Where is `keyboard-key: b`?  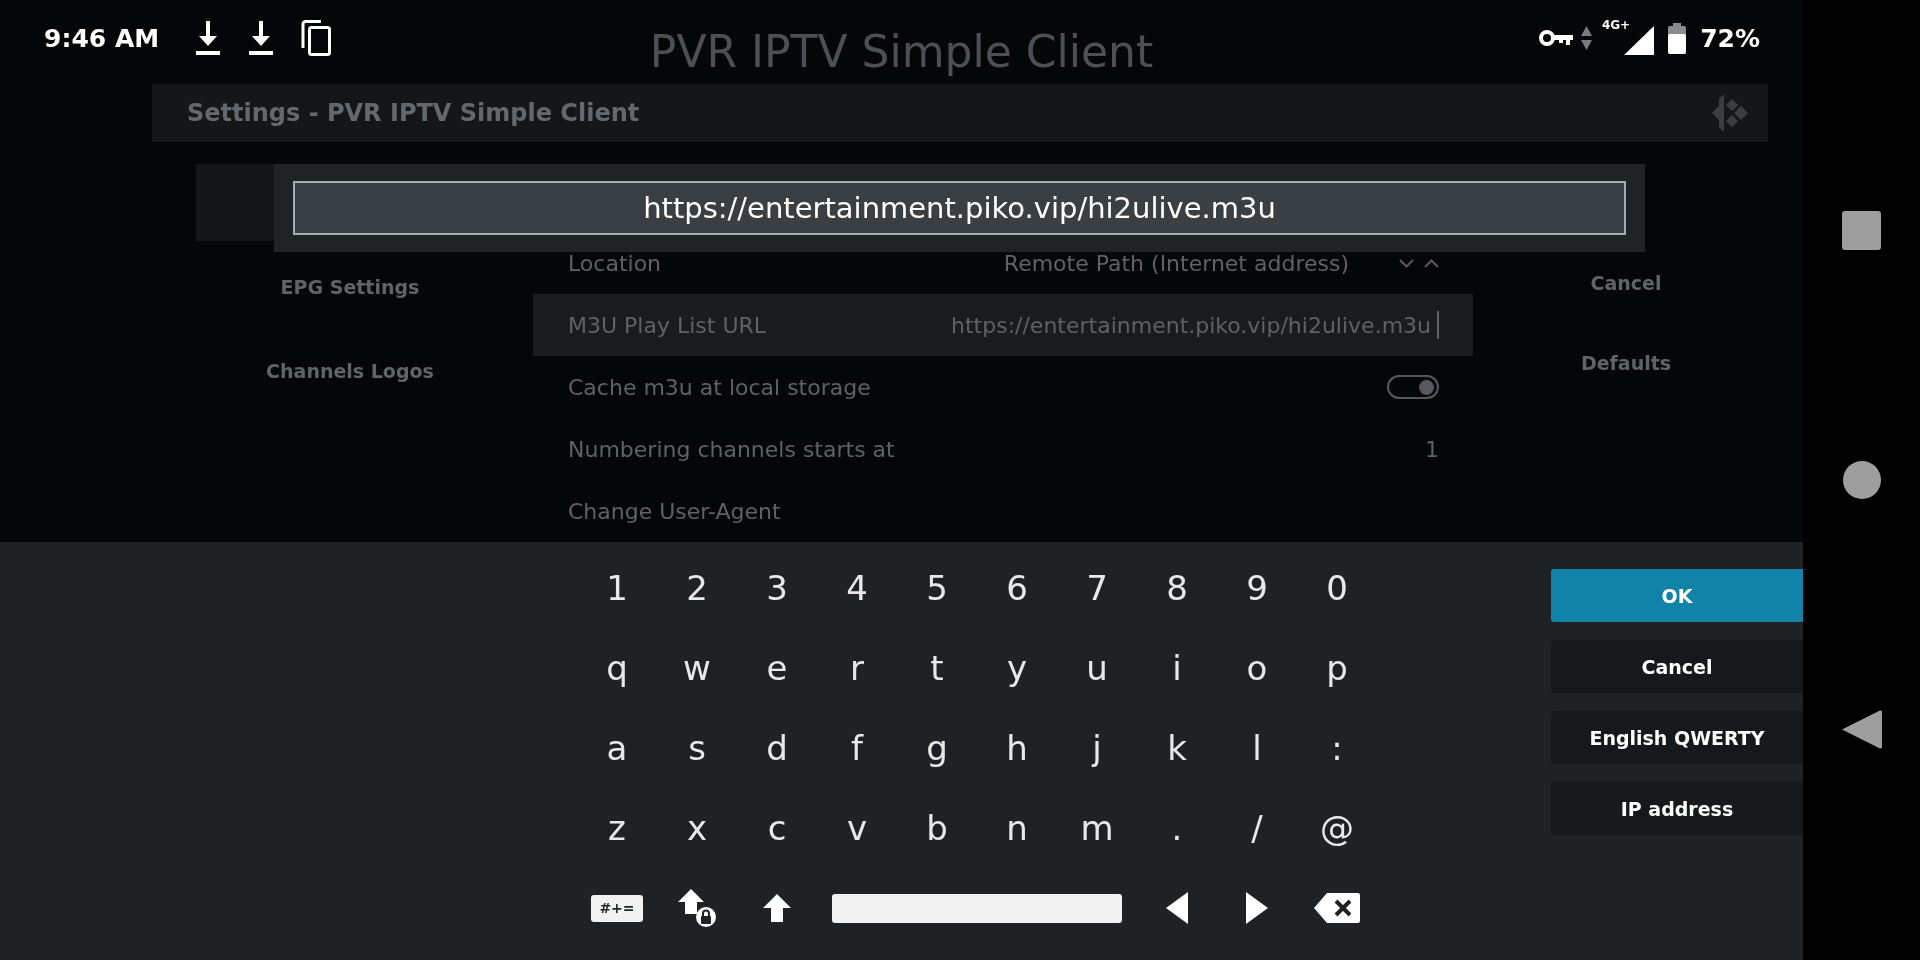 keyboard-key: b is located at coordinates (937, 828).